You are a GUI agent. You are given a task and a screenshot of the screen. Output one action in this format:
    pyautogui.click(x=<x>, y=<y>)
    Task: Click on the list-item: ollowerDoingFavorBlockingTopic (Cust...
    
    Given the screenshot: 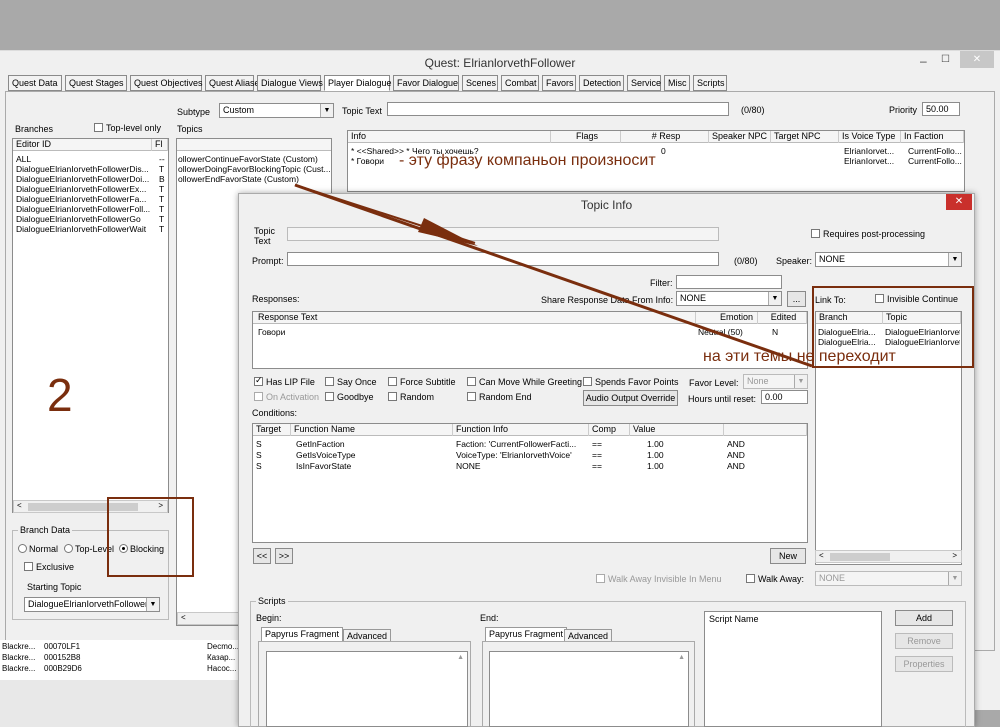 What is the action you would take?
    pyautogui.click(x=254, y=169)
    